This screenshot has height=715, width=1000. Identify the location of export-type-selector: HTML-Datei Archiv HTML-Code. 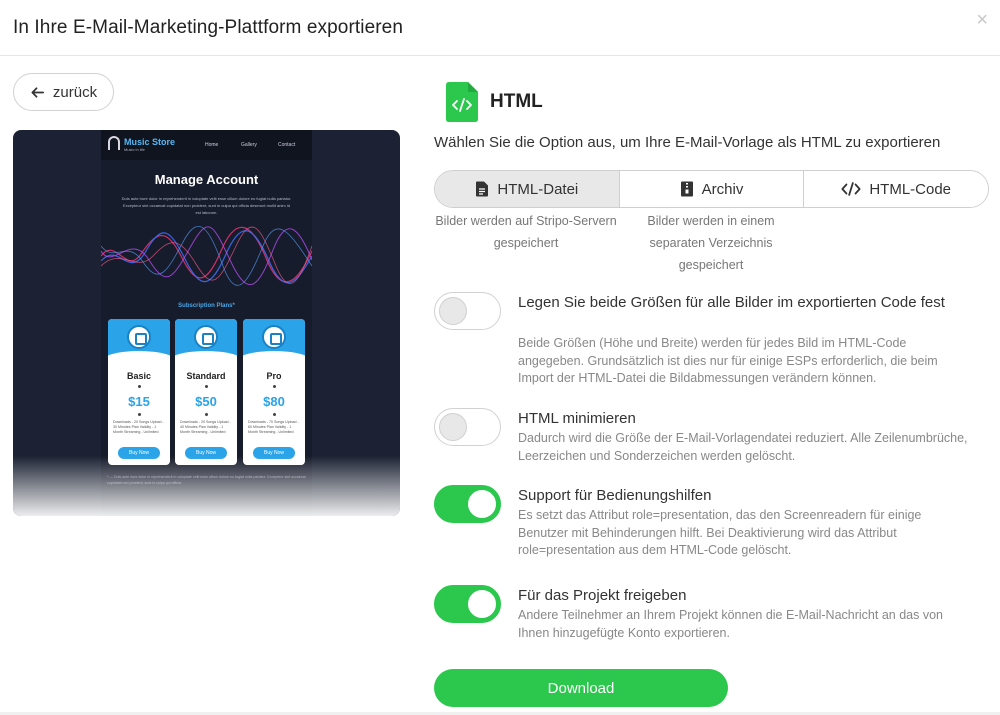
(711, 189).